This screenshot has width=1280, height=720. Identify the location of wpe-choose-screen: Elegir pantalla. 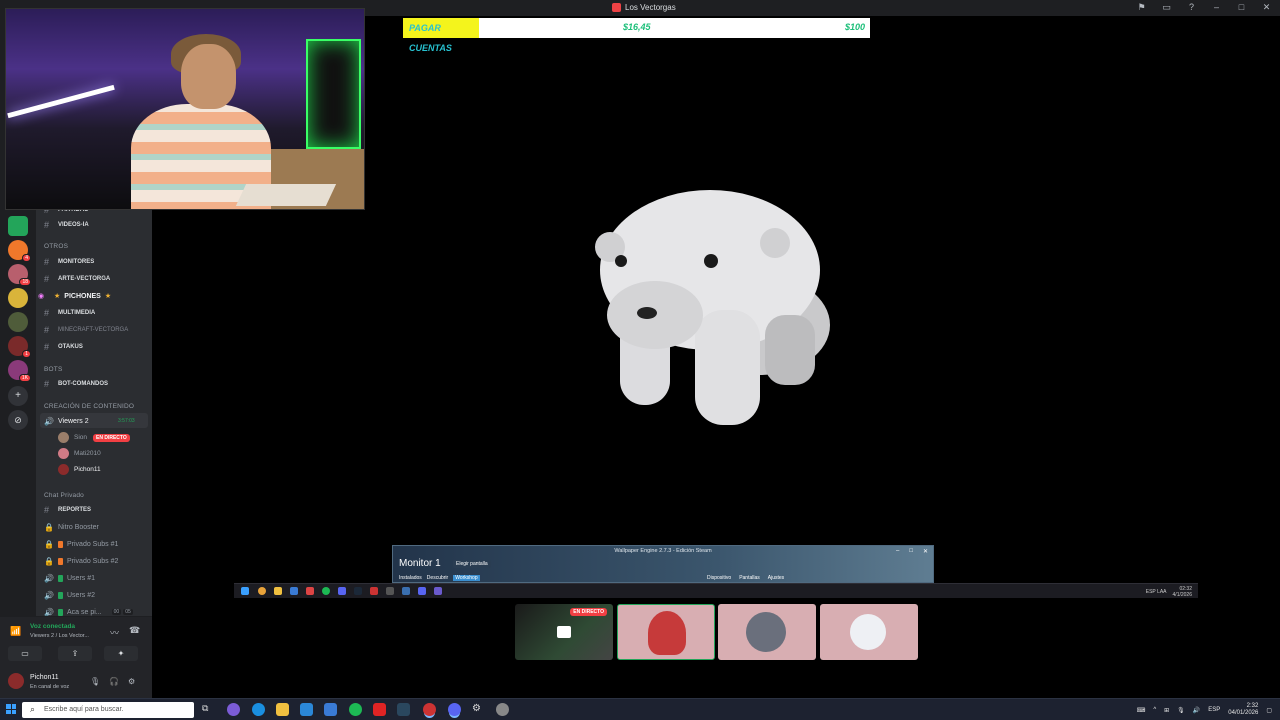
(472, 564).